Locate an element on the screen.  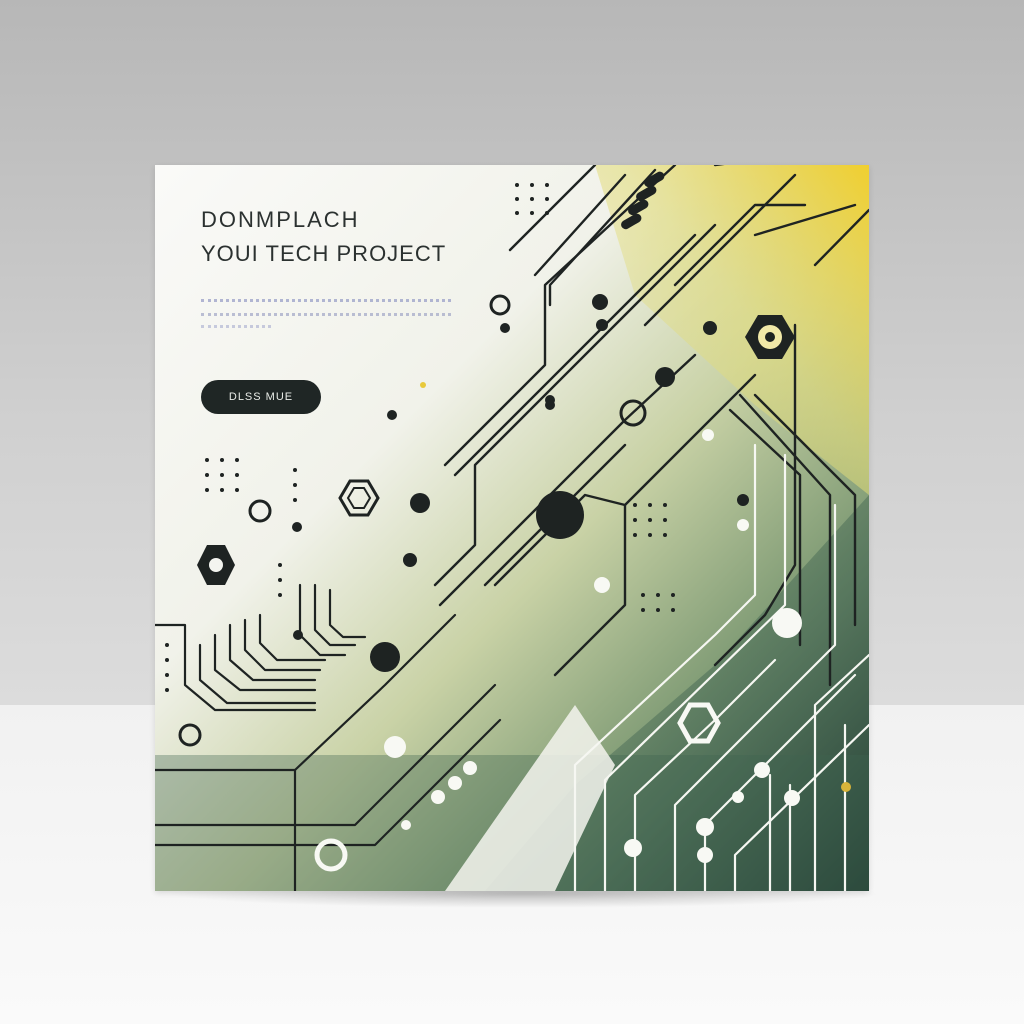
amber-dot is located at coordinates (423, 385).